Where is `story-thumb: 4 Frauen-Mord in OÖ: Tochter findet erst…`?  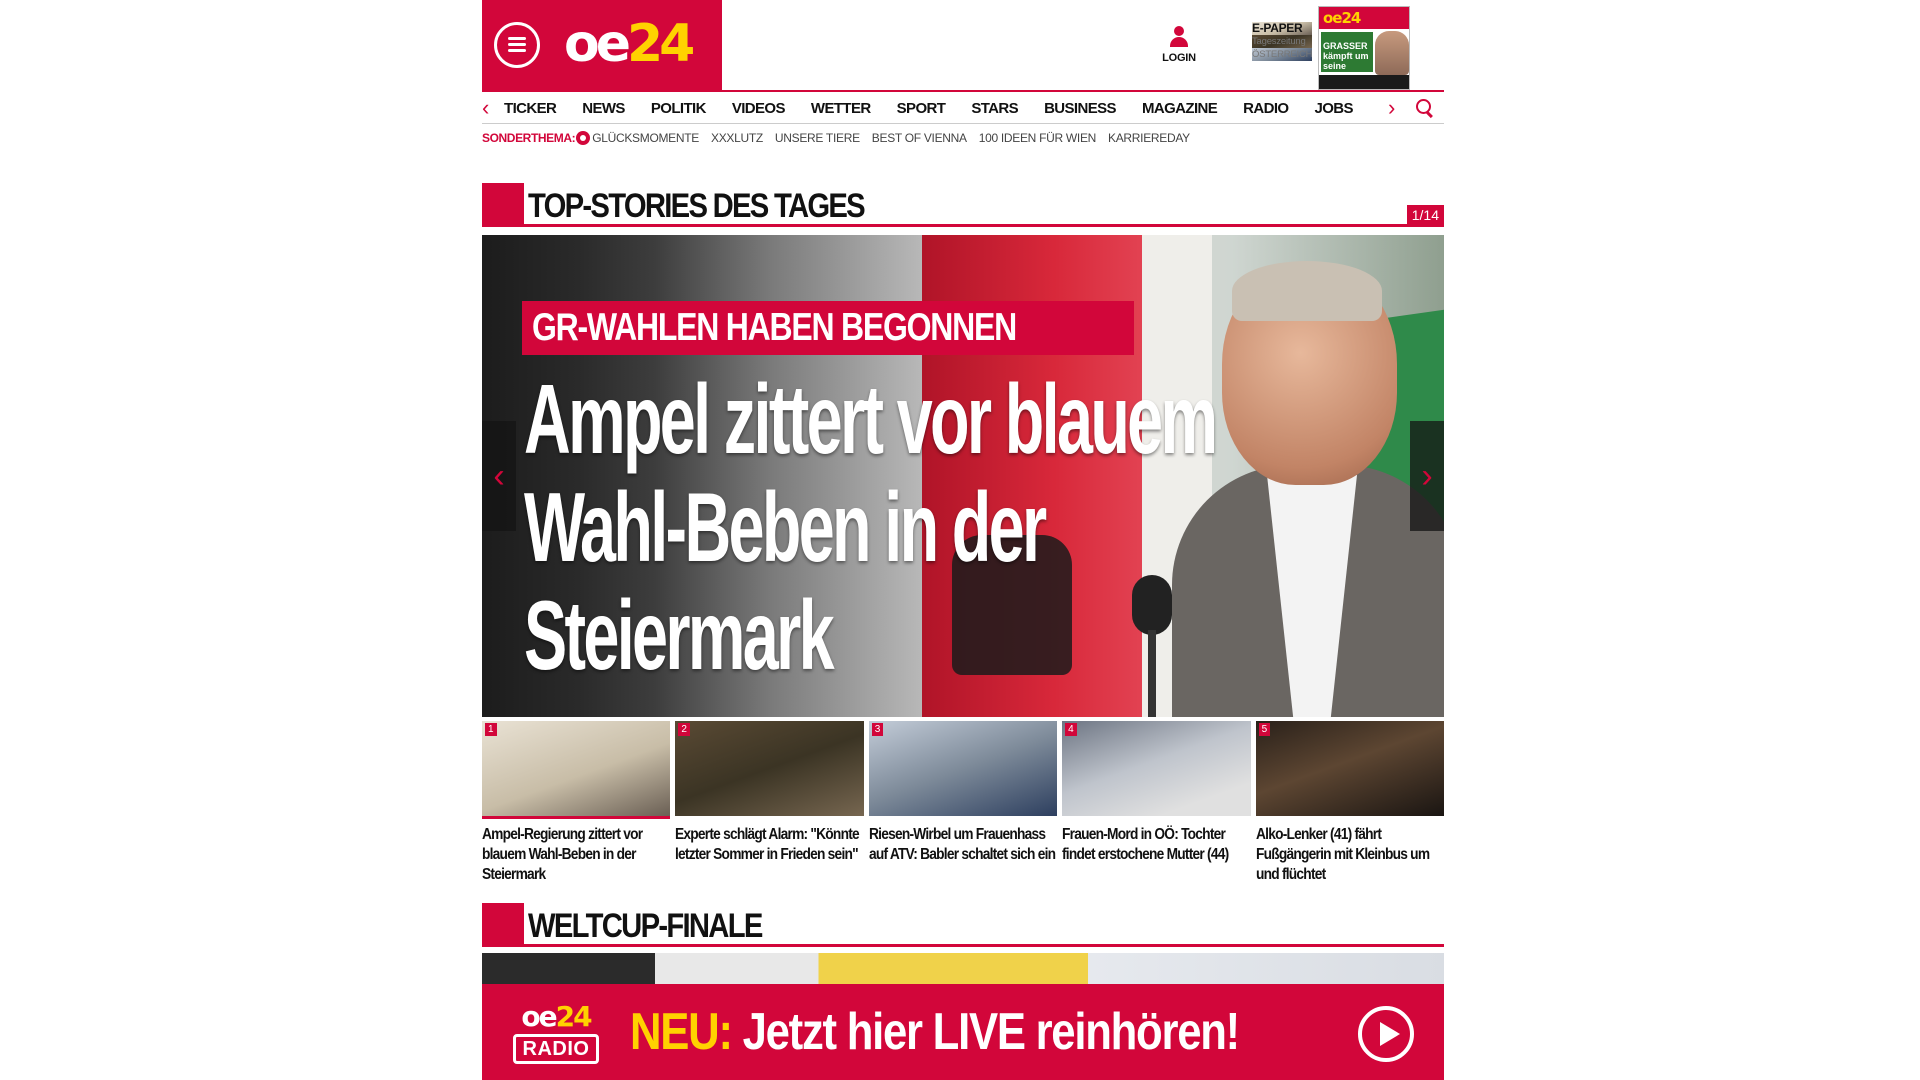 story-thumb: 4 Frauen-Mord in OÖ: Tochter findet erst… is located at coordinates (1156, 803).